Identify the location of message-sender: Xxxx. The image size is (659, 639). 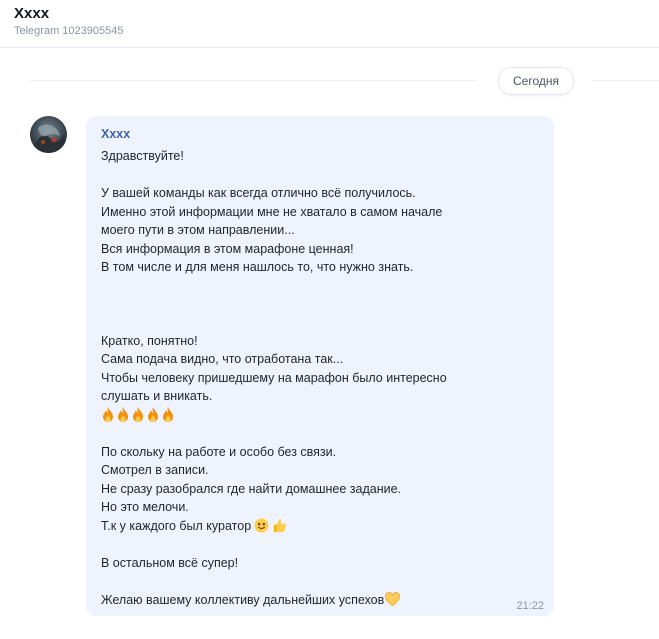
(115, 134).